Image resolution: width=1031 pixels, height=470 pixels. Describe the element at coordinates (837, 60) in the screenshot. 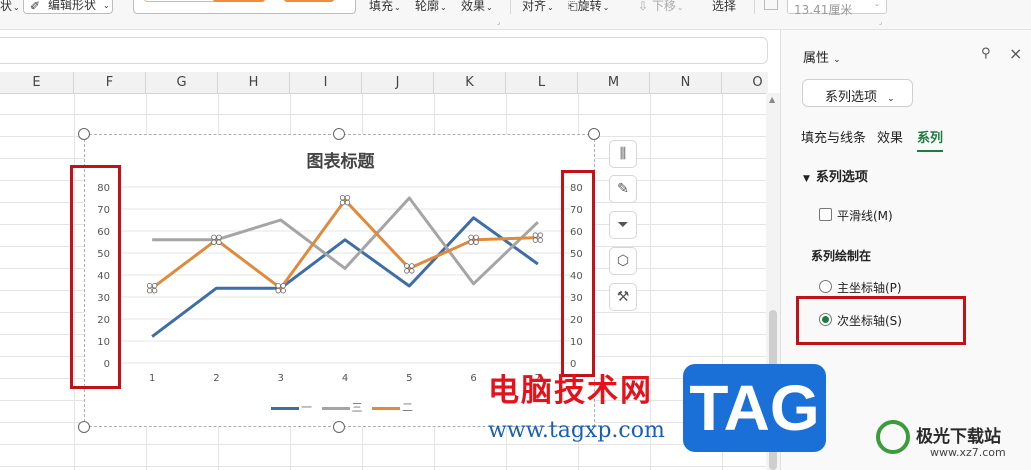

I see `chevron-down-icon: ⌄` at that location.